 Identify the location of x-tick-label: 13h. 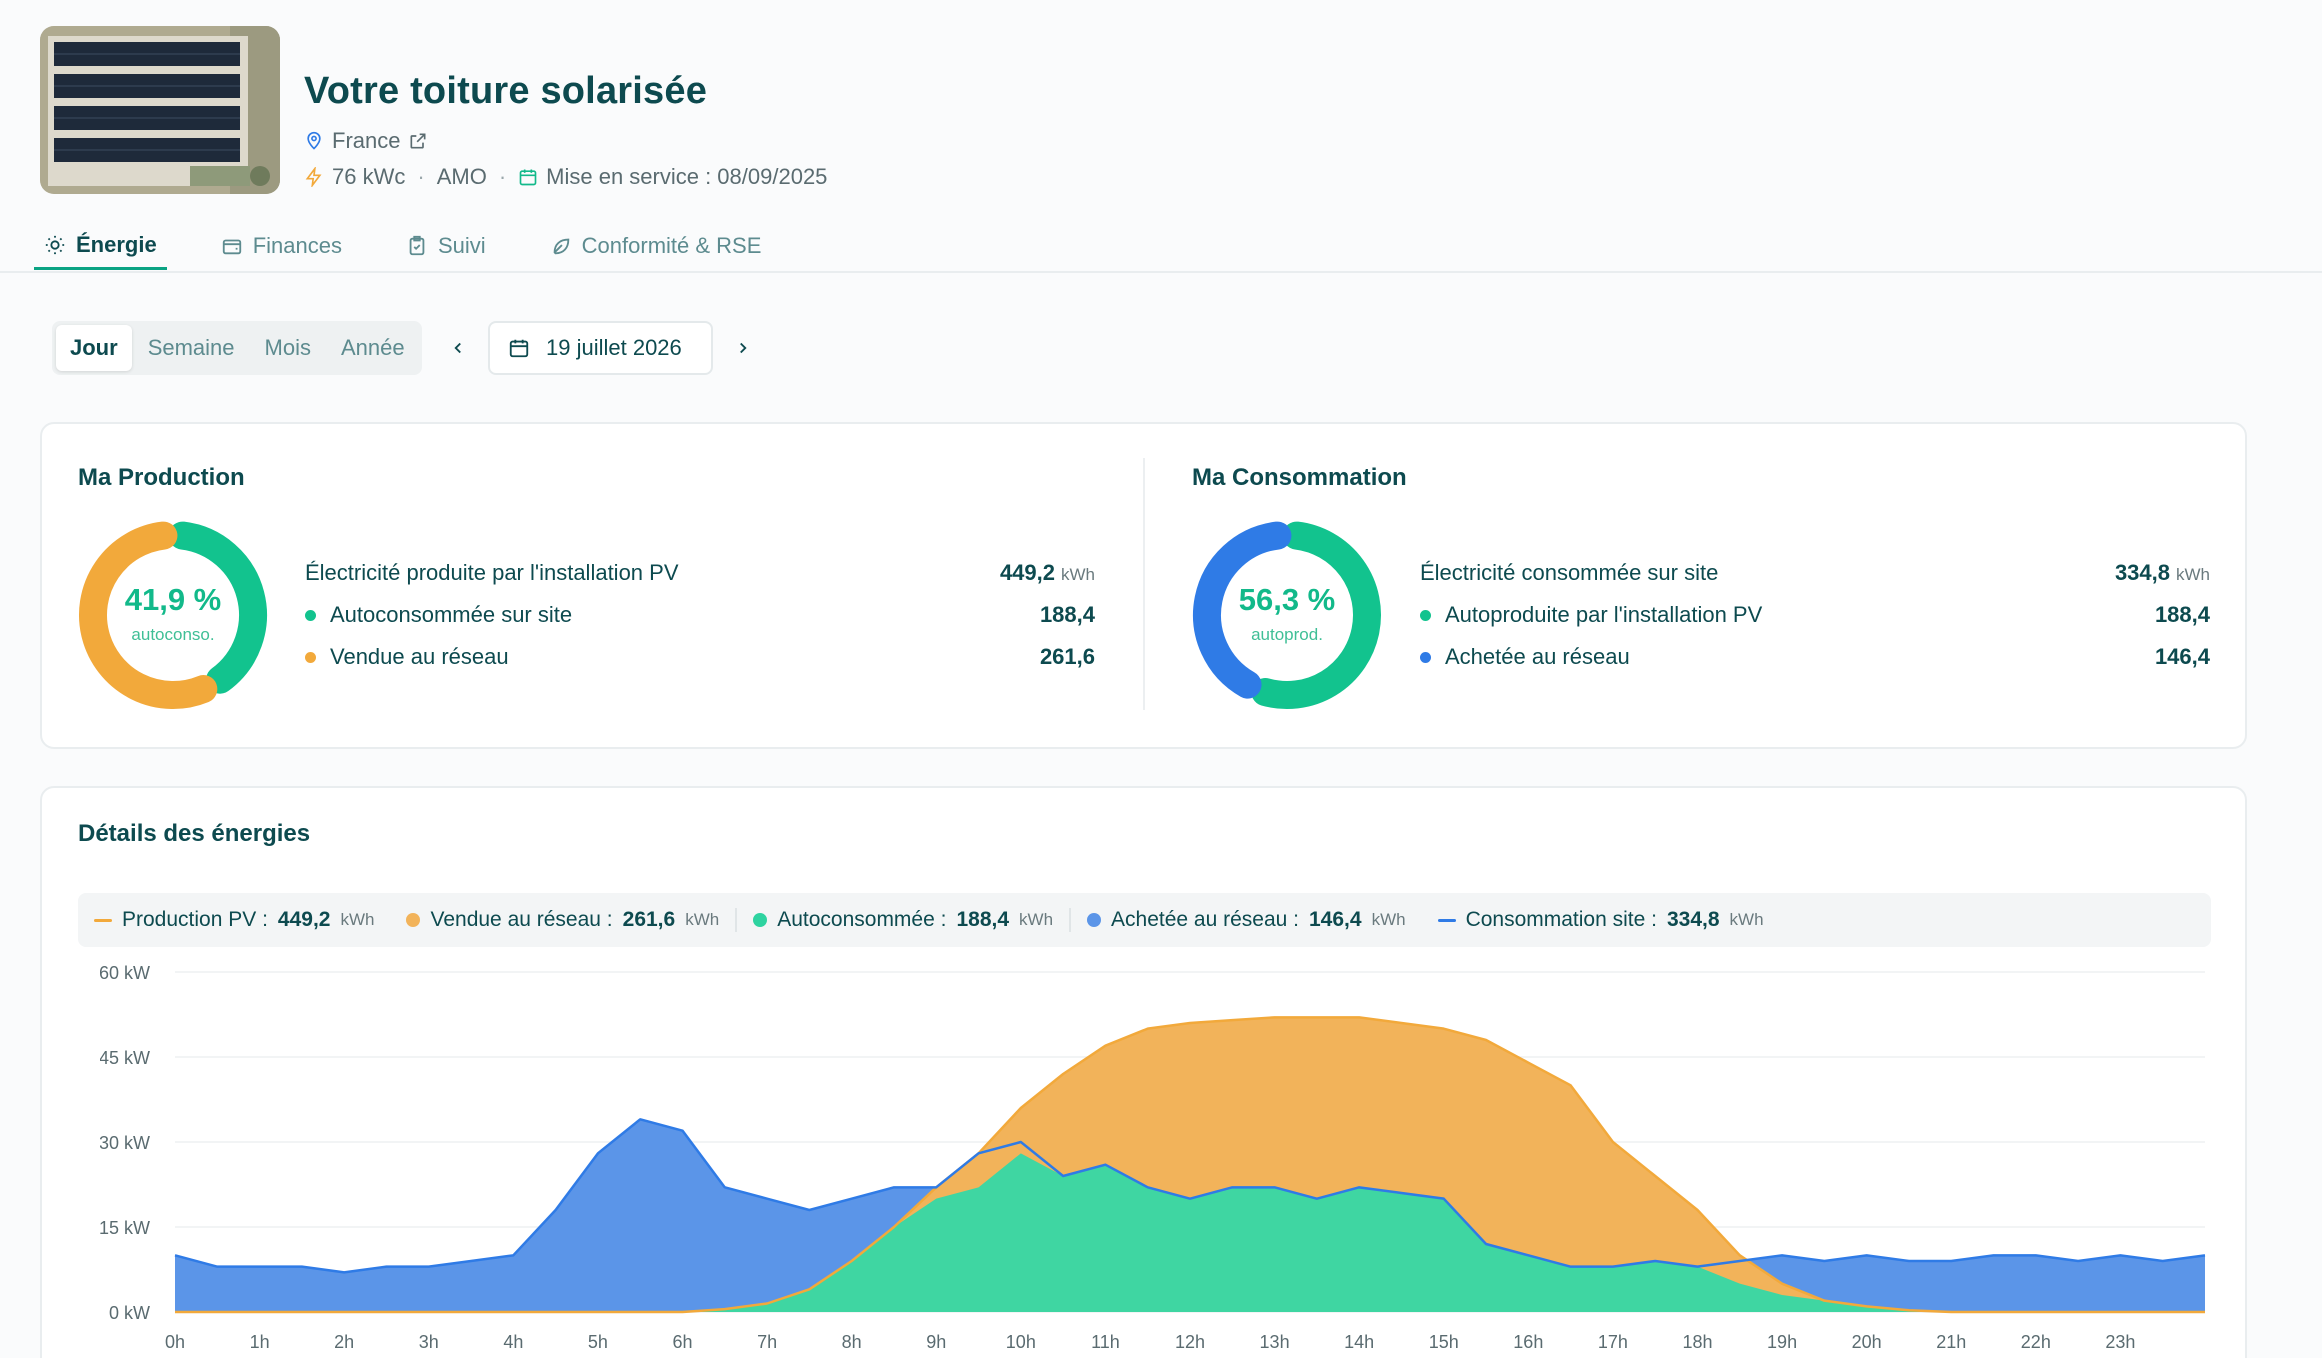
(1275, 1342).